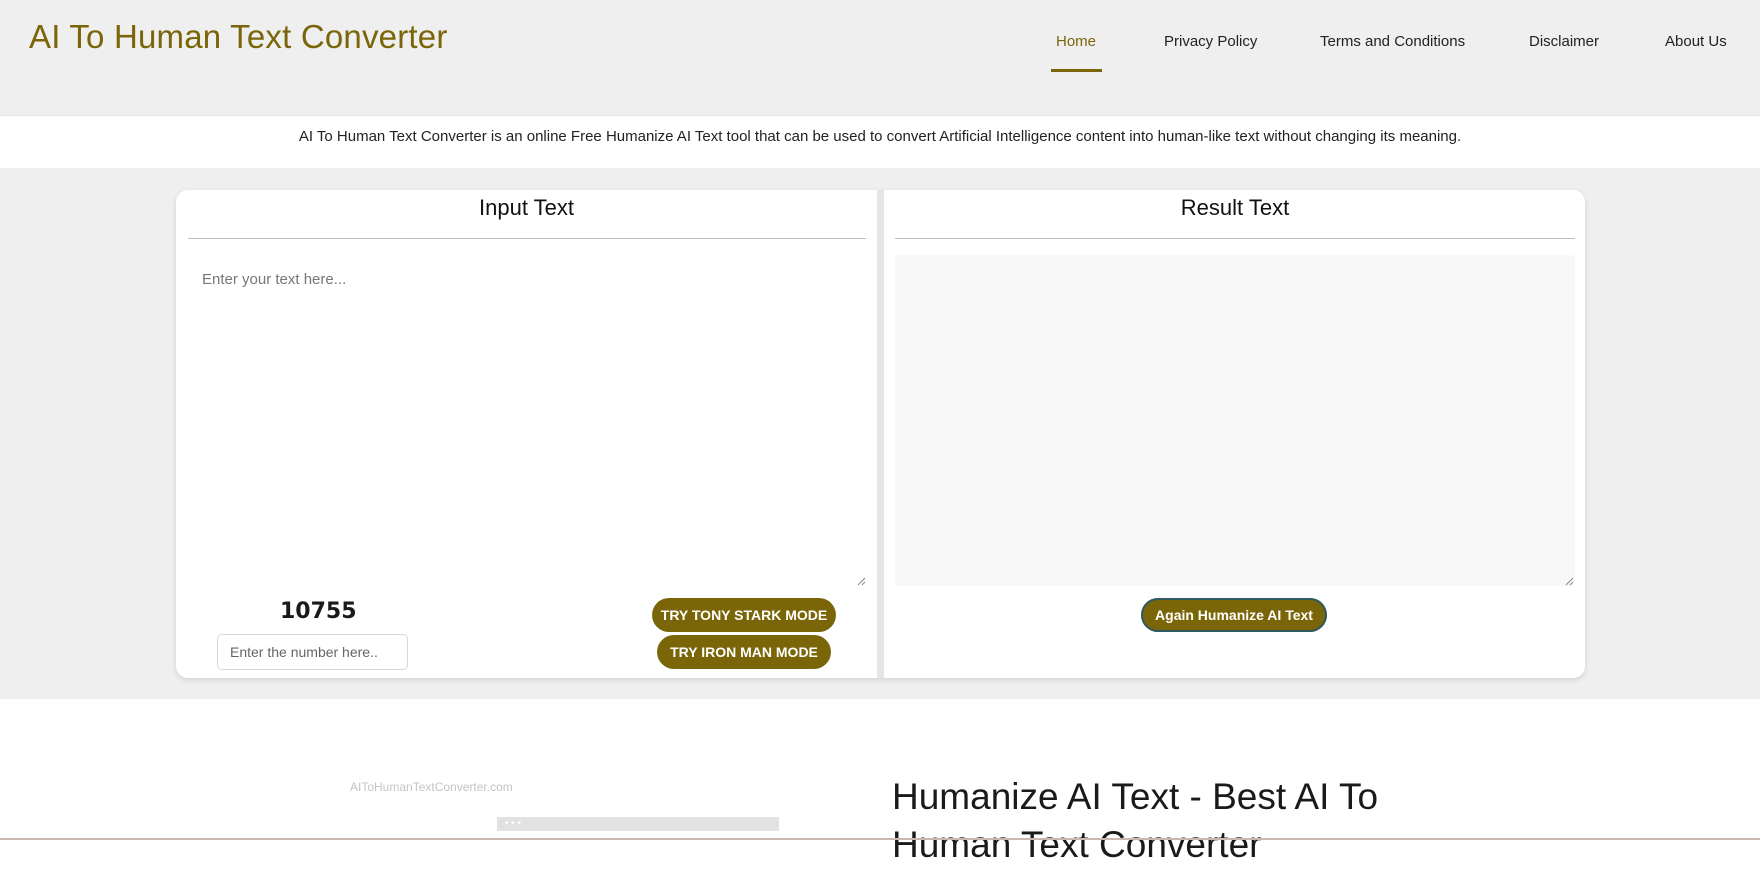 Image resolution: width=1760 pixels, height=869 pixels. I want to click on result-panel-title: Result Text, so click(1235, 207).